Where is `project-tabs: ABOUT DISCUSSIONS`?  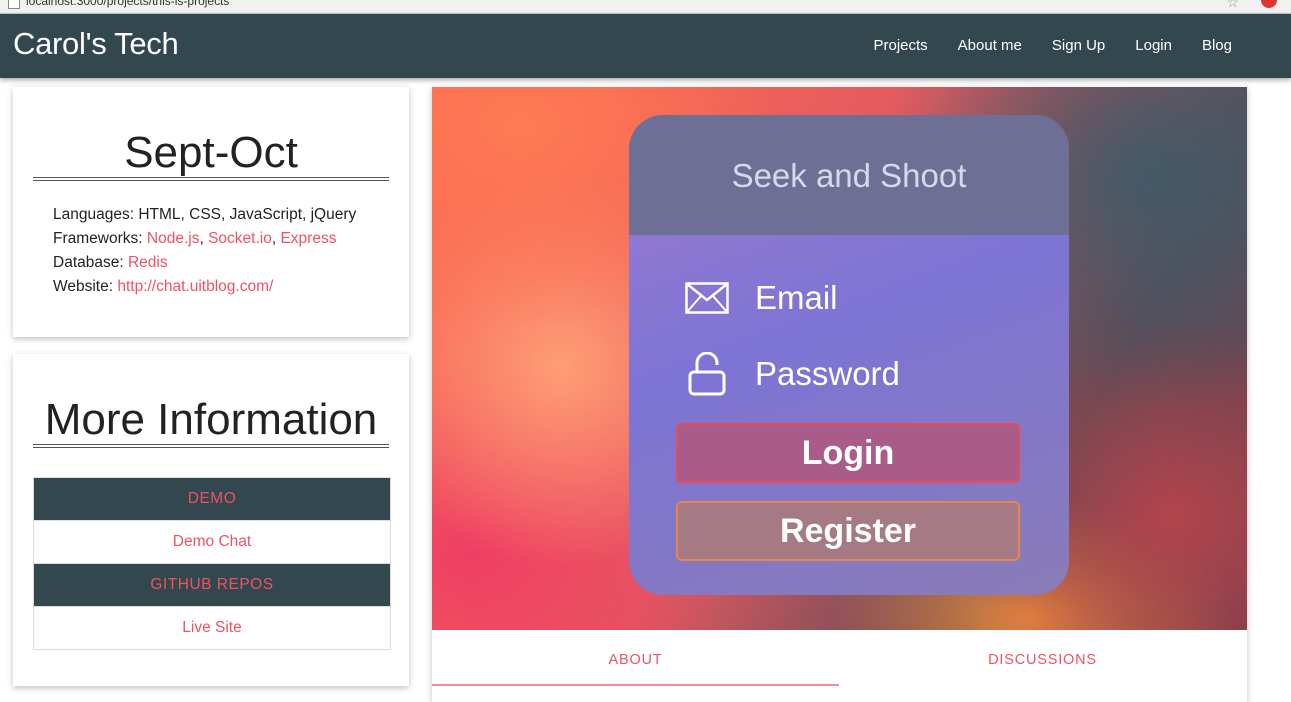
project-tabs: ABOUT DISCUSSIONS is located at coordinates (839, 666).